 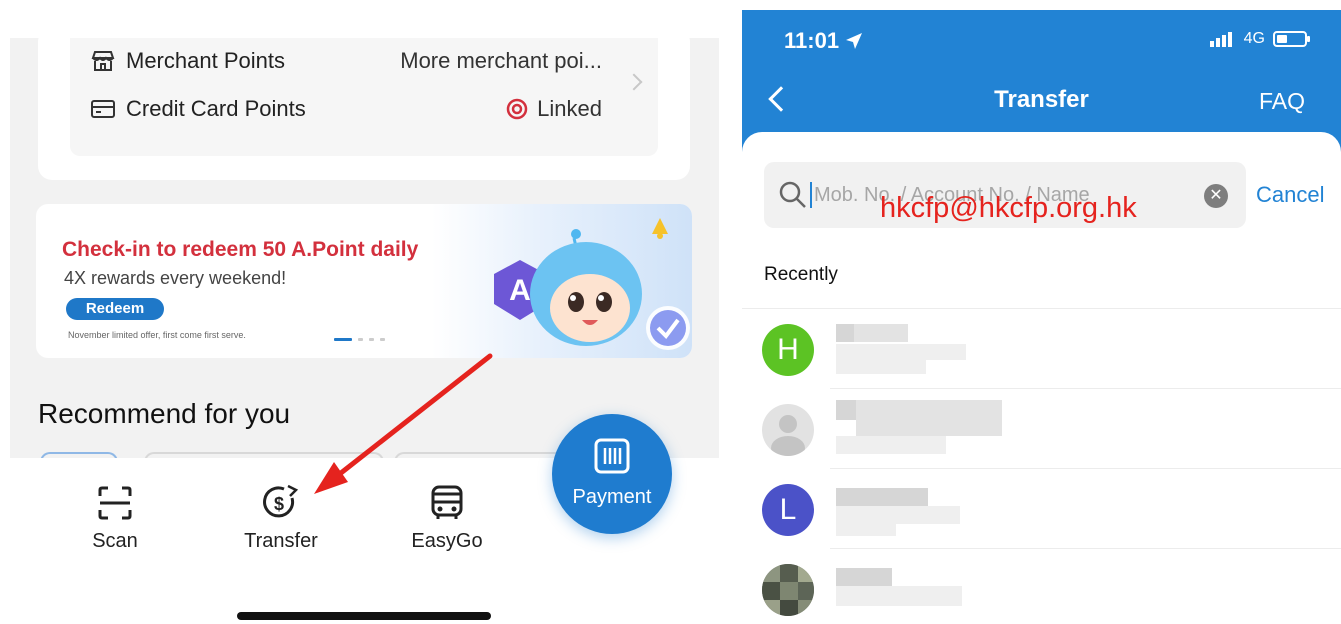 I want to click on pixelated-photo, so click(x=788, y=590).